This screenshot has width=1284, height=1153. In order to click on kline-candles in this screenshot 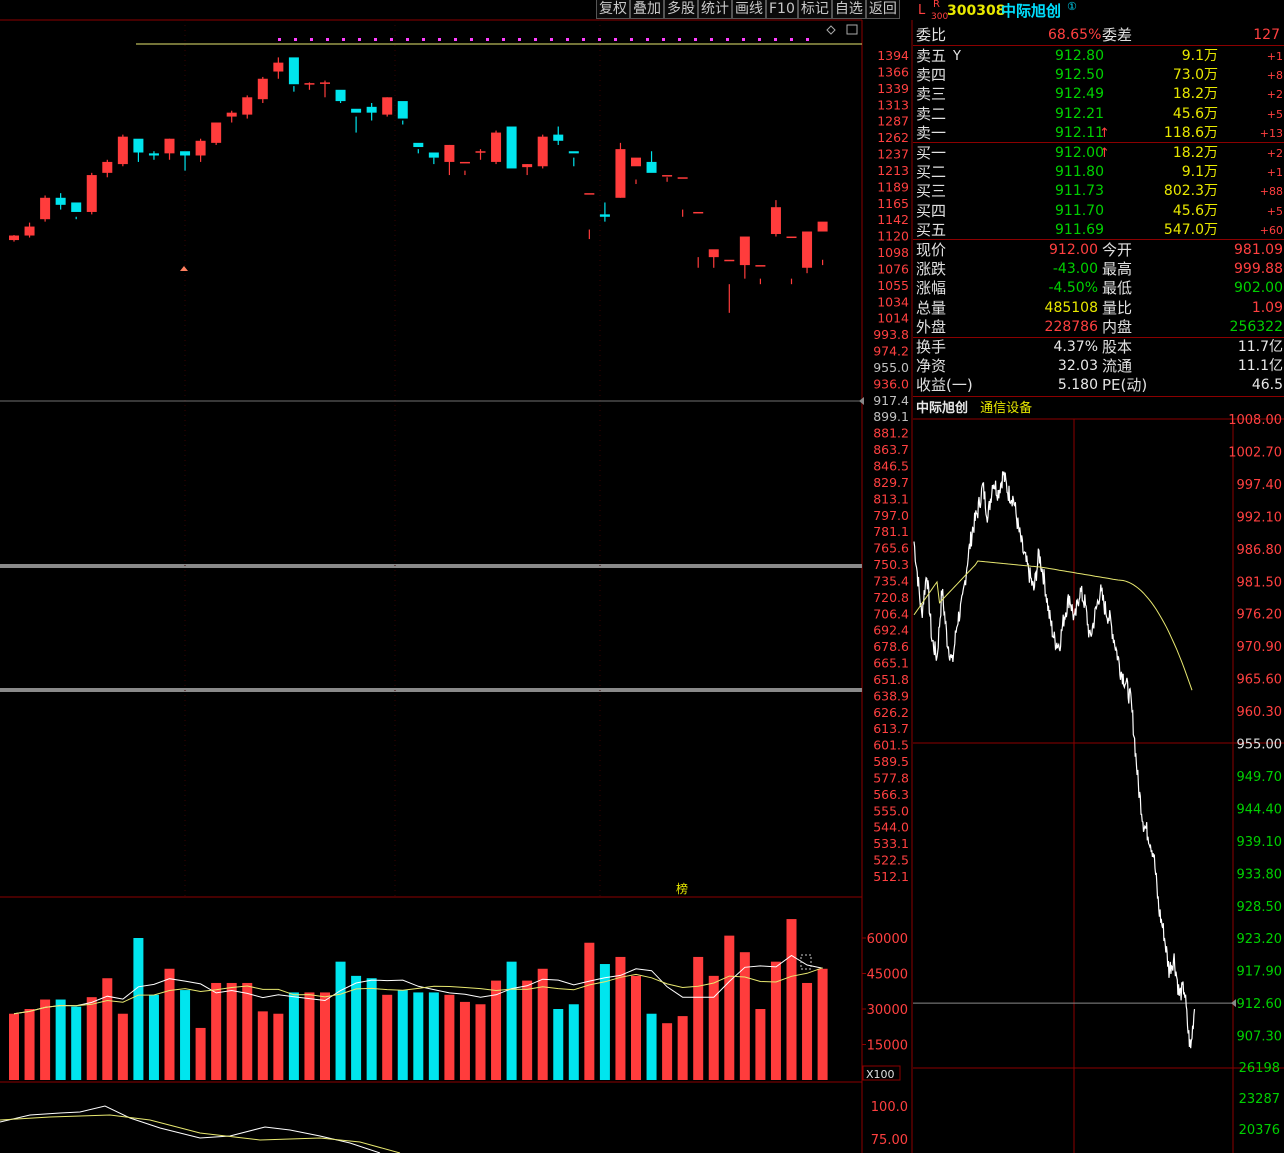, I will do `click(418, 185)`.